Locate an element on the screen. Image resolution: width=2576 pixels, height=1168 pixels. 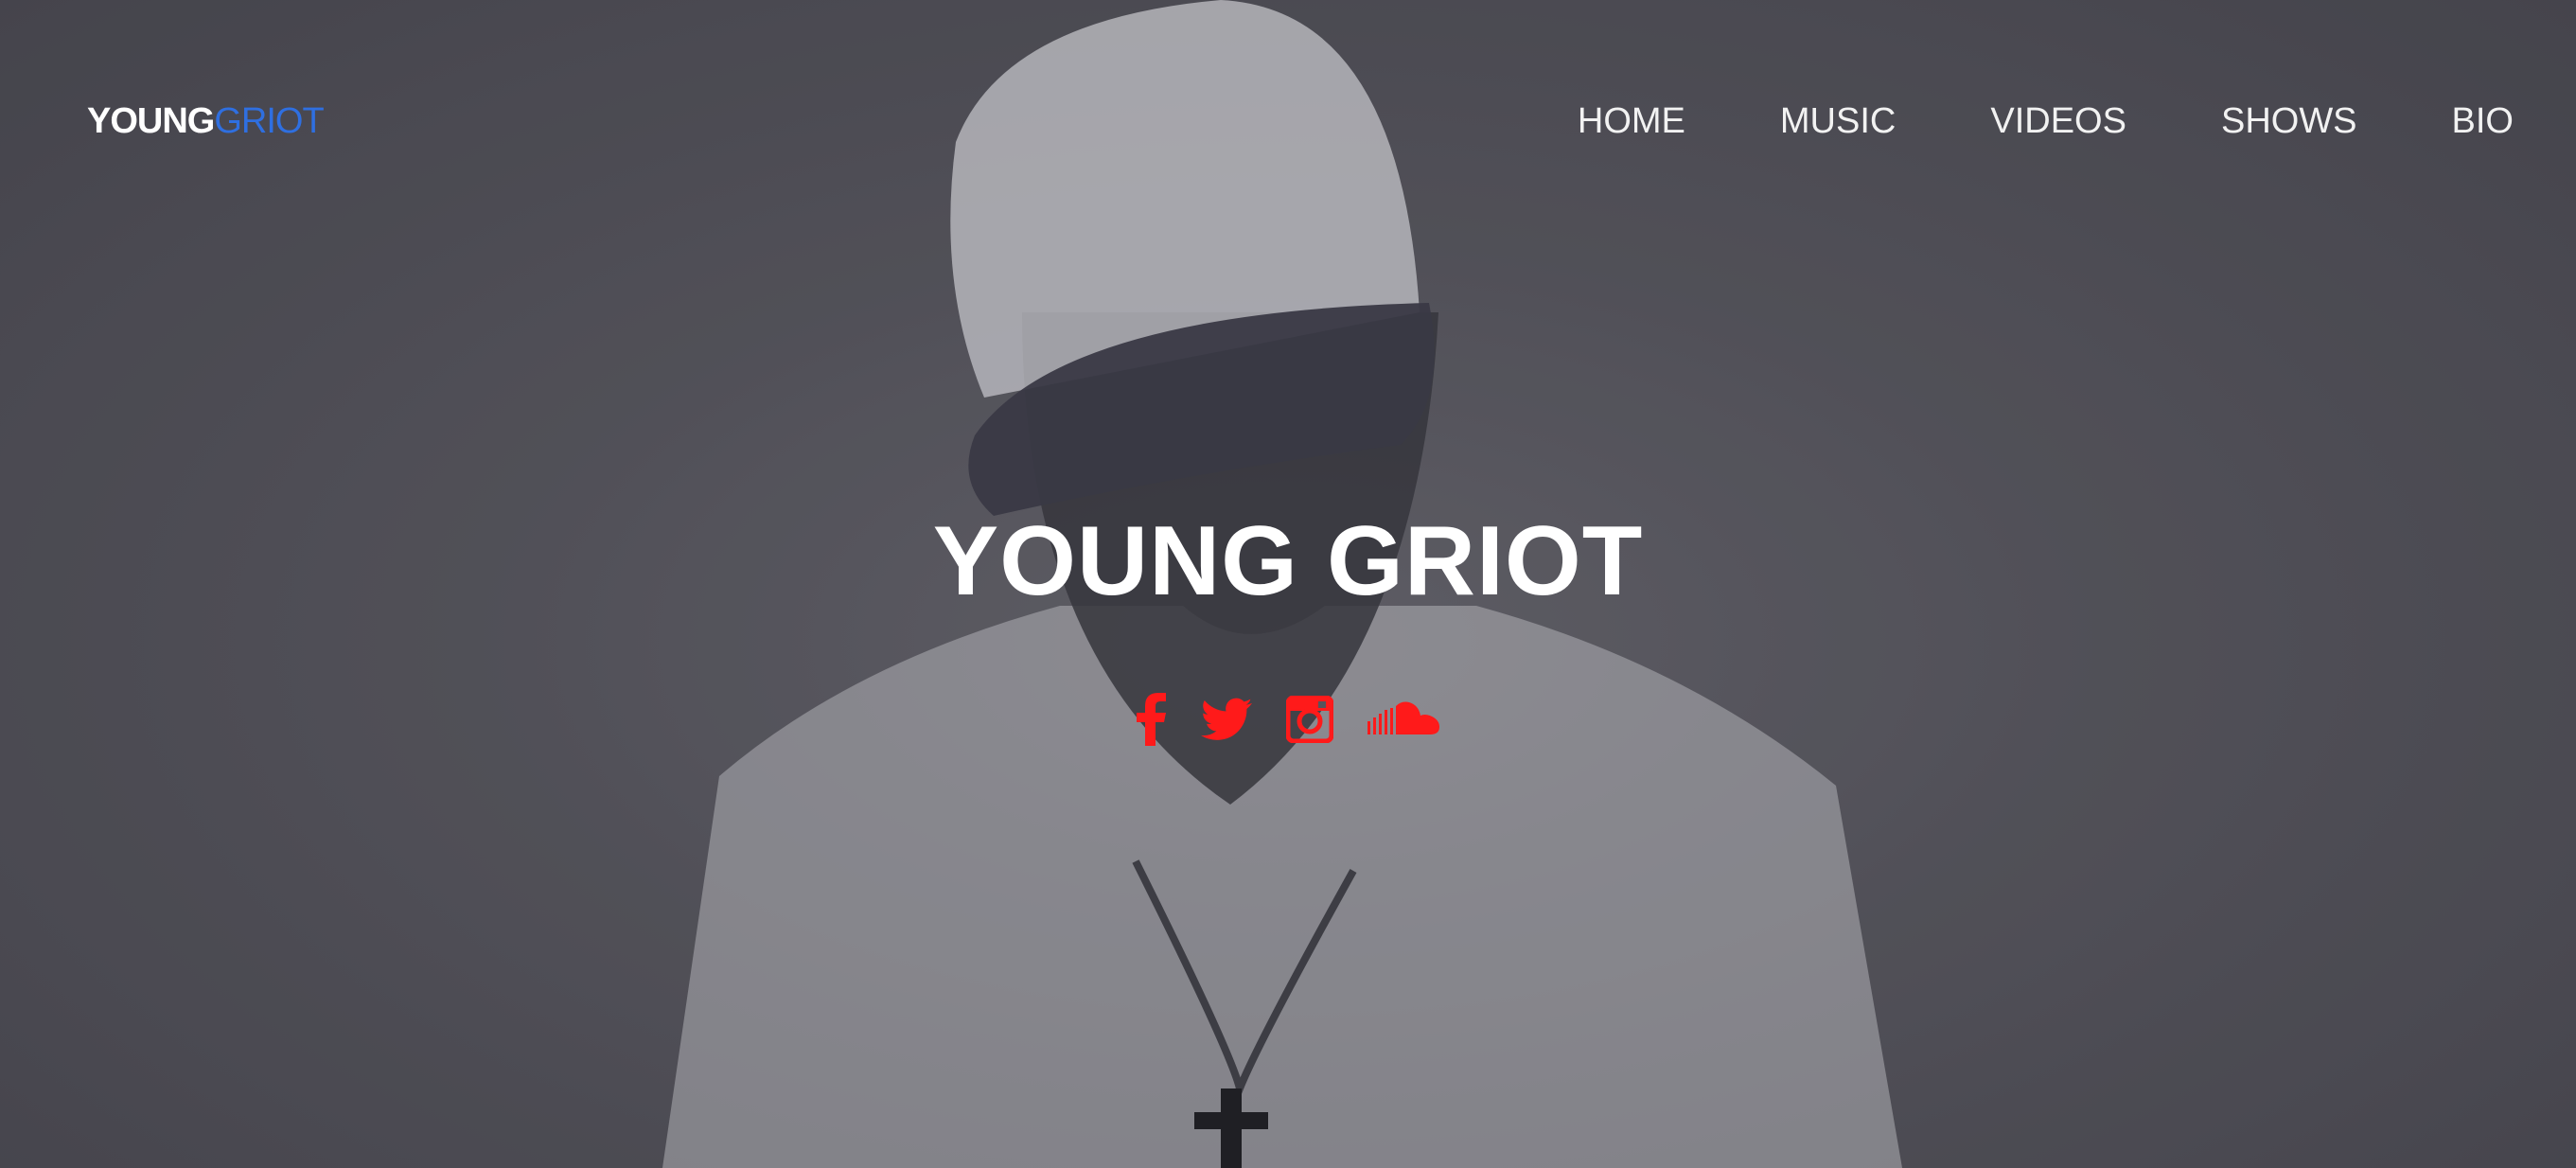
soundcloud-link is located at coordinates (1404, 719).